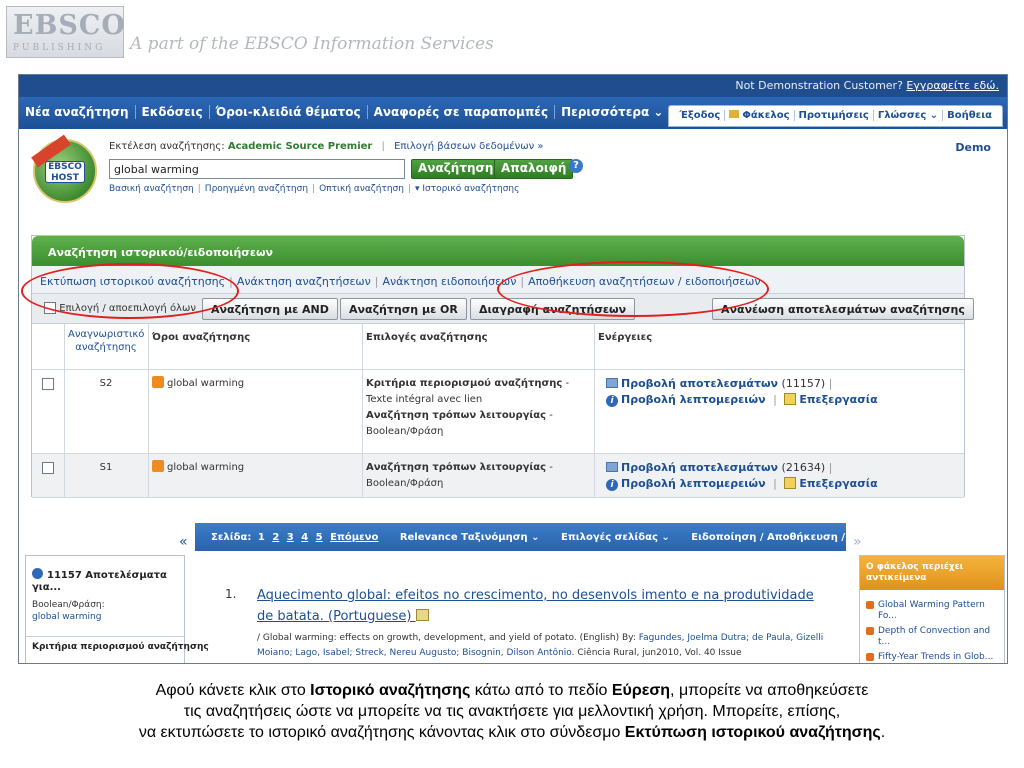  Describe the element at coordinates (790, 399) in the screenshot. I see `edit-icon` at that location.